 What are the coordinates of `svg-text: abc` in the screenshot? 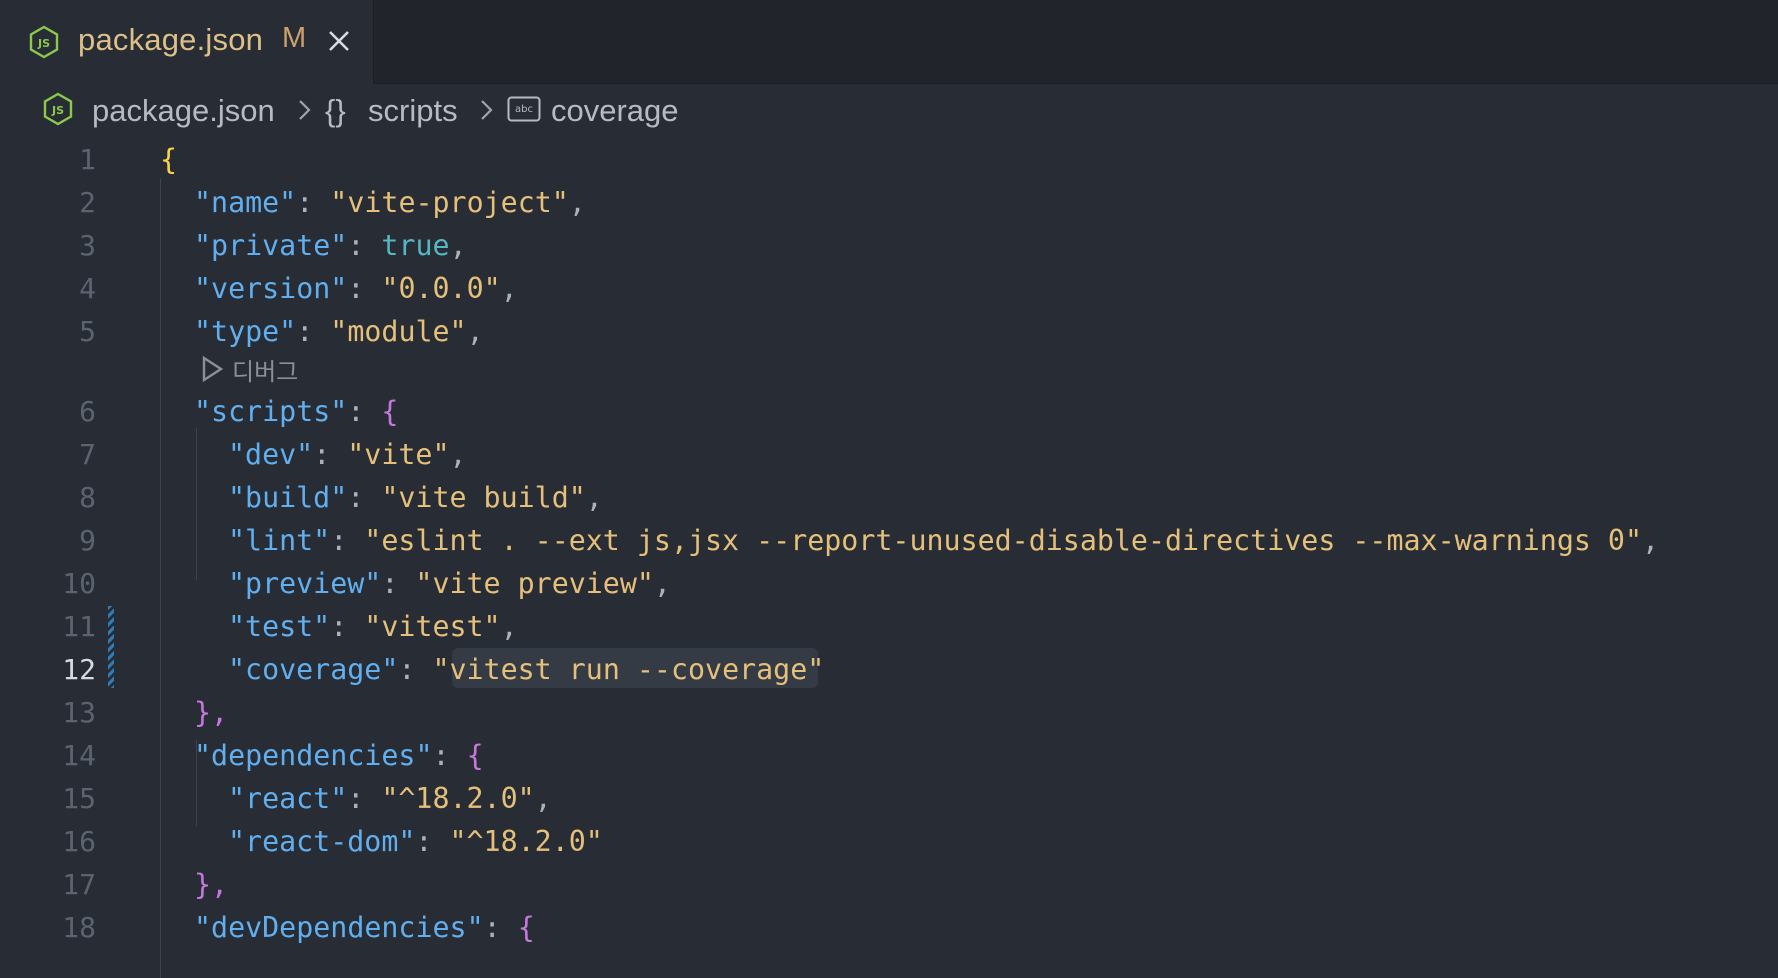 It's located at (524, 109).